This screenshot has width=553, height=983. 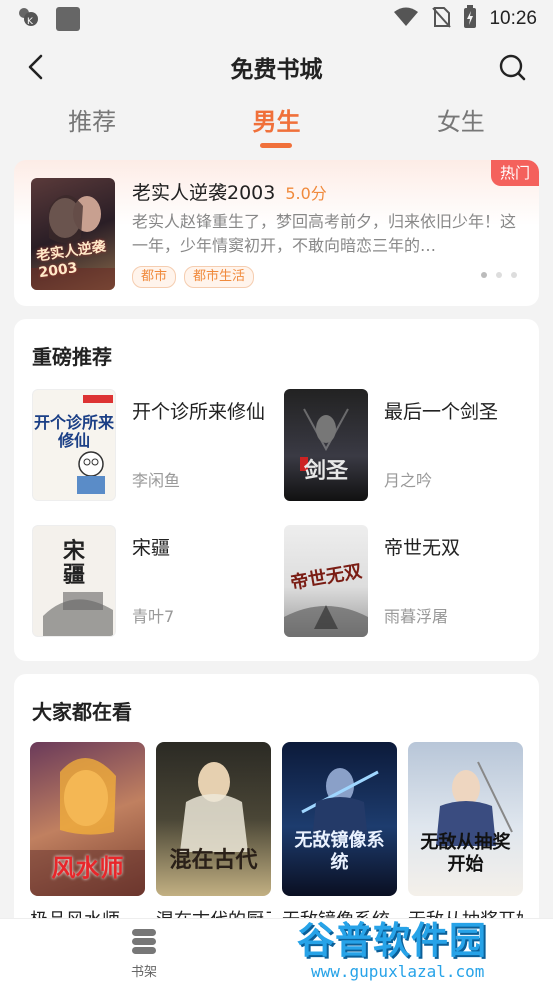 What do you see at coordinates (28, 19) in the screenshot?
I see `app-notification-icon: K` at bounding box center [28, 19].